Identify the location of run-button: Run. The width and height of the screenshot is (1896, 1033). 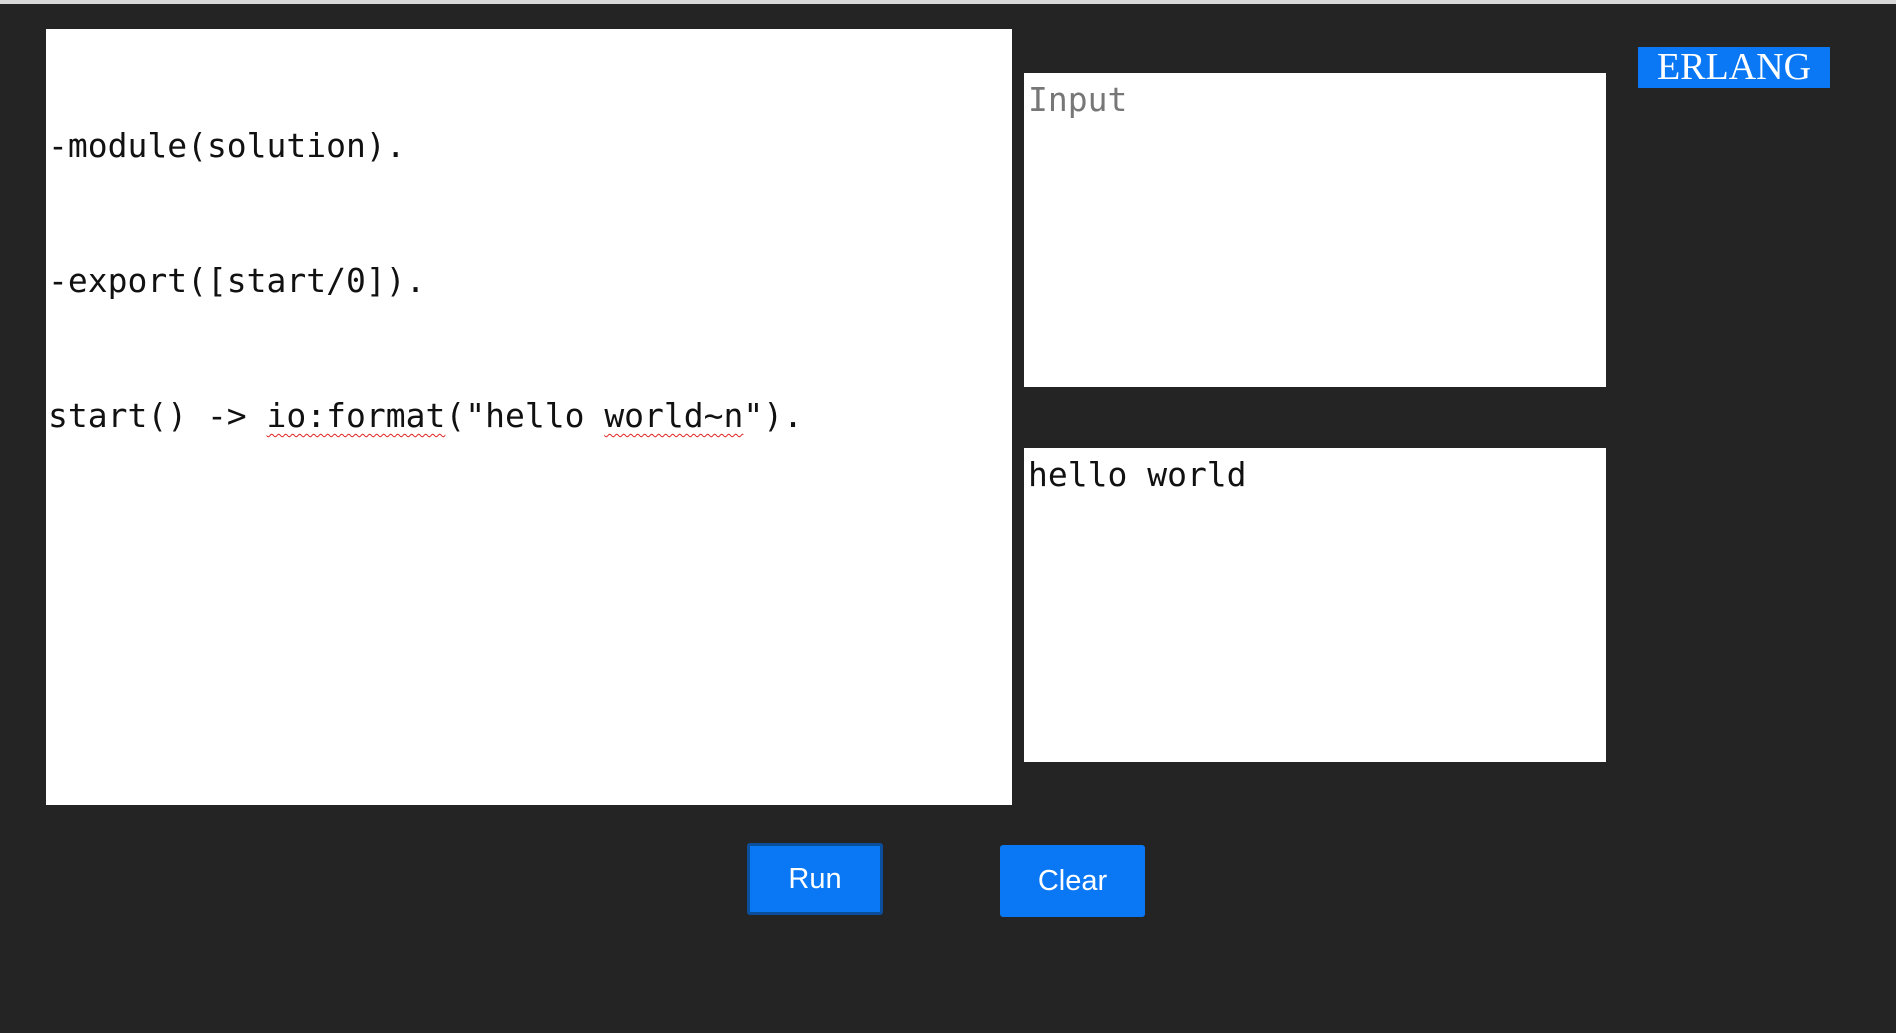
(815, 879).